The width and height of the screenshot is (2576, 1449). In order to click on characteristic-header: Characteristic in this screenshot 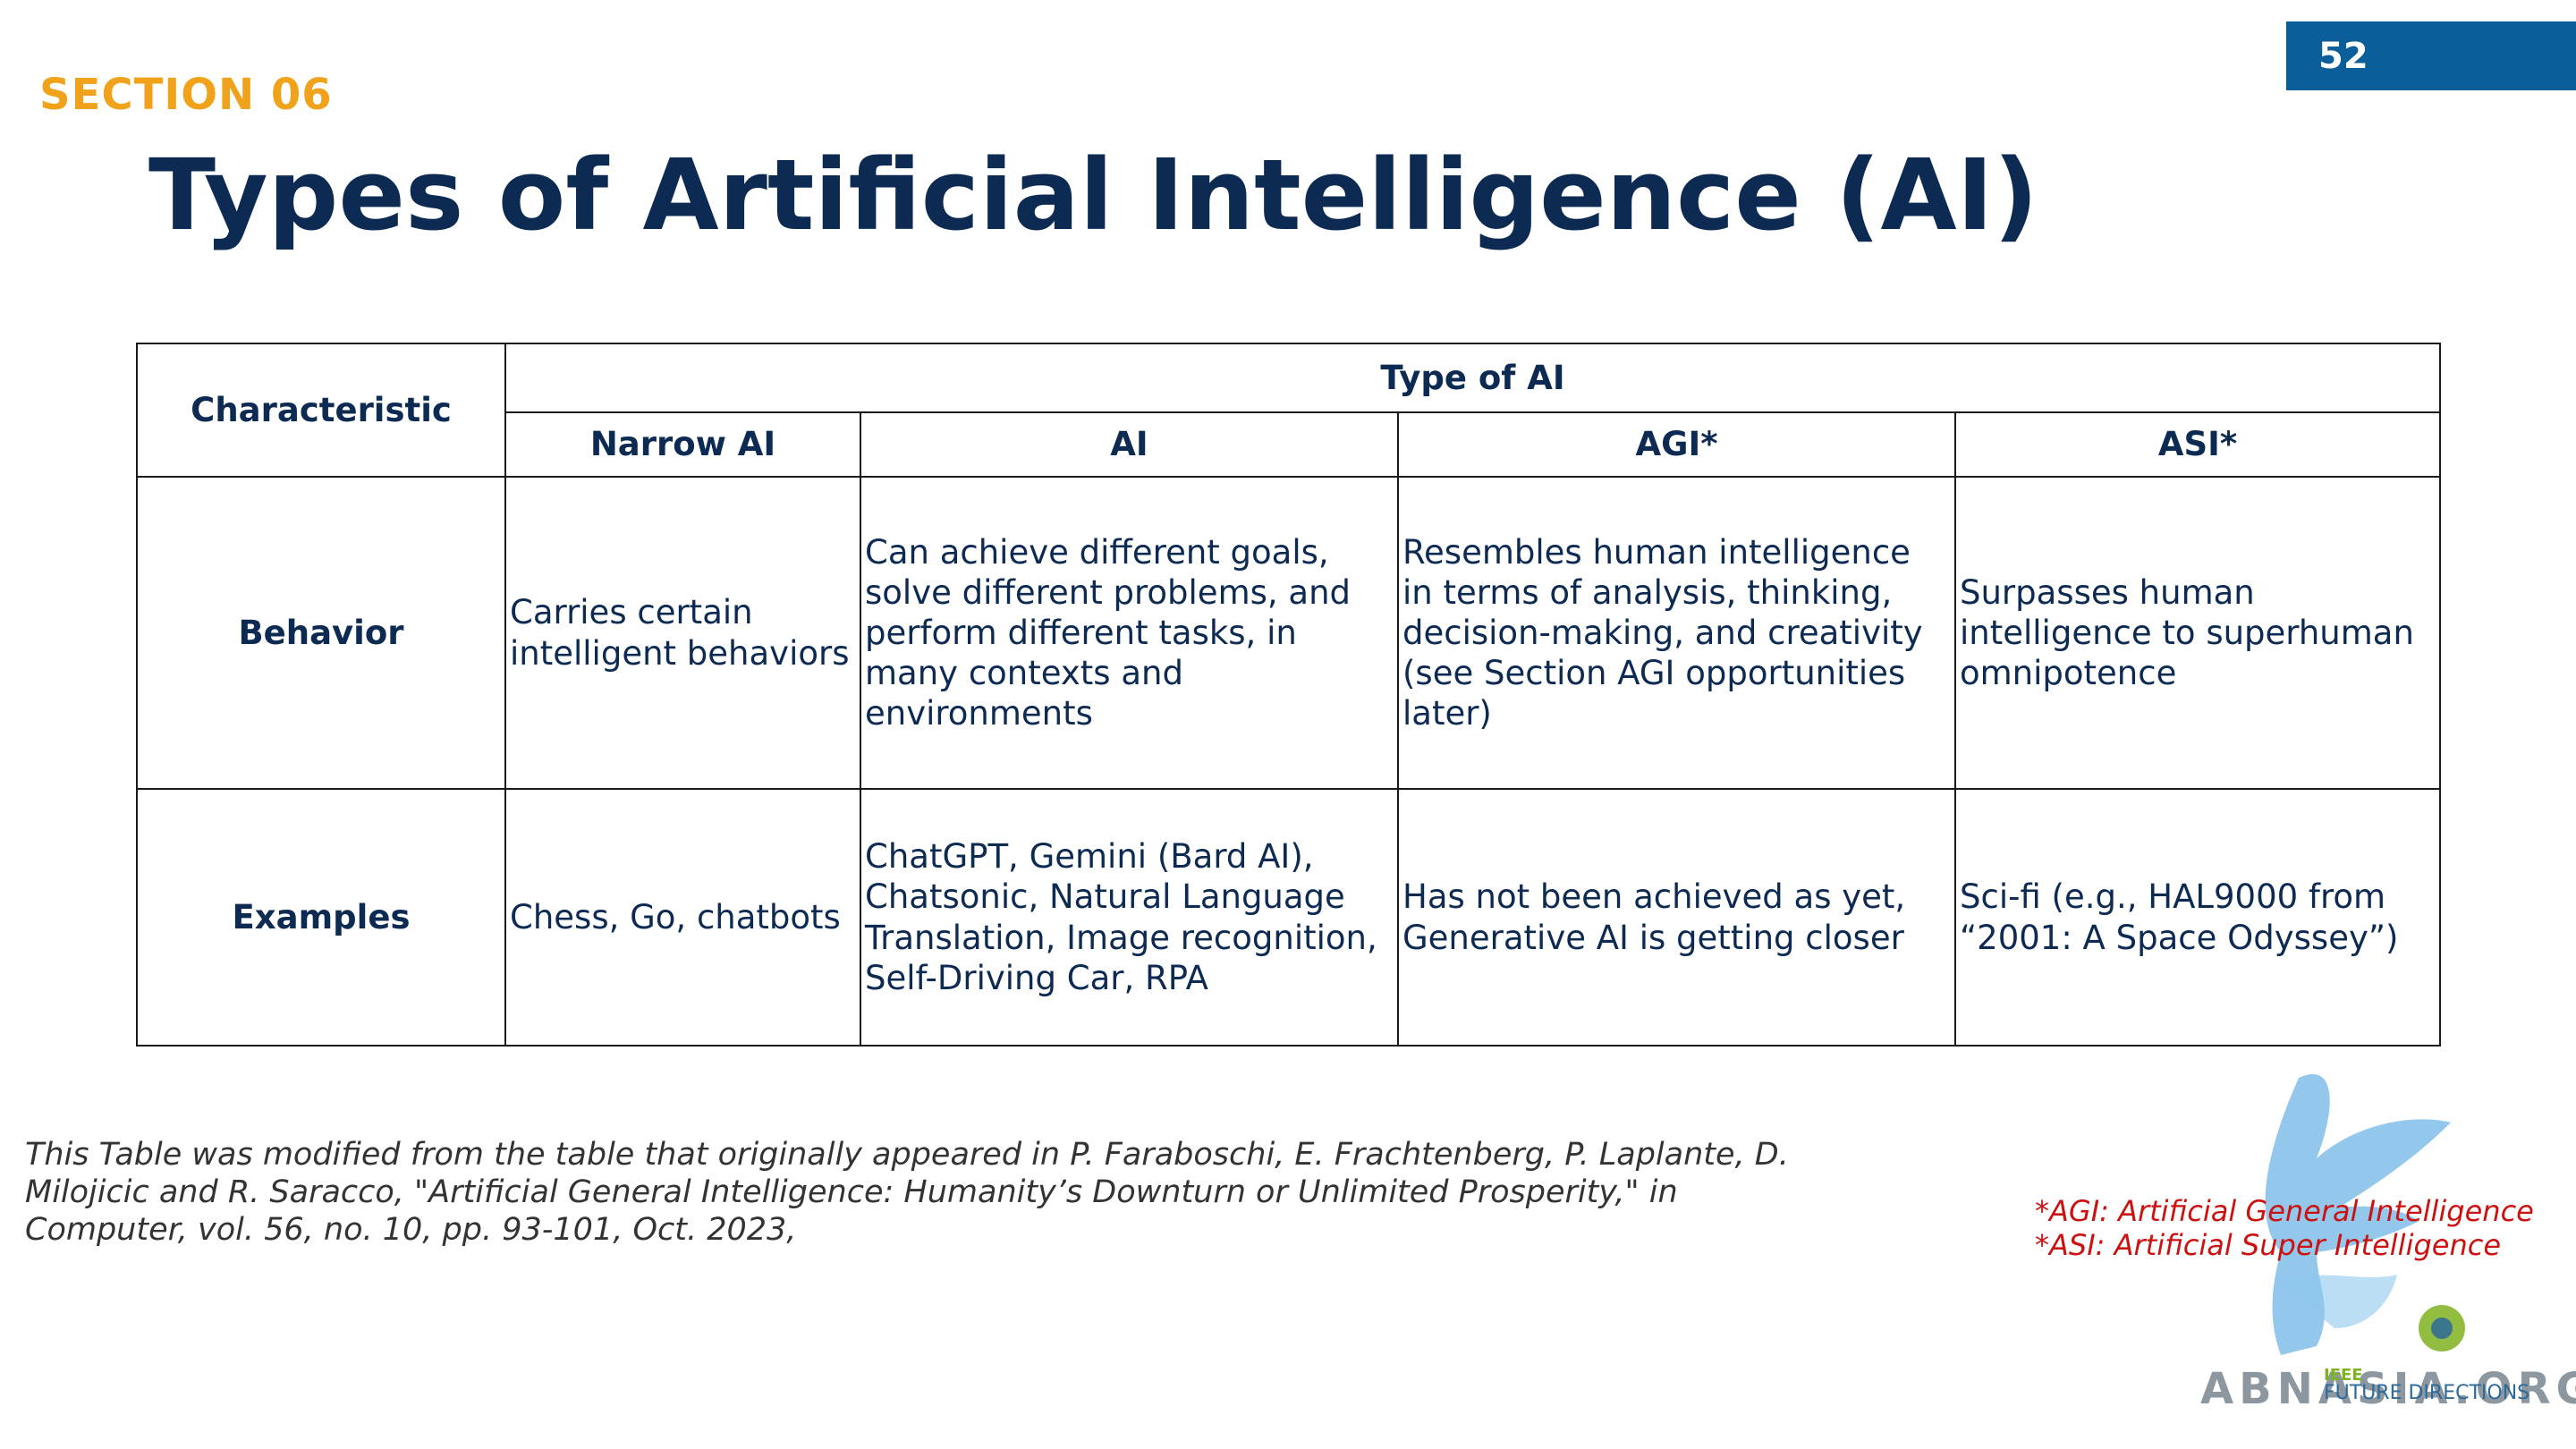, I will do `click(321, 410)`.